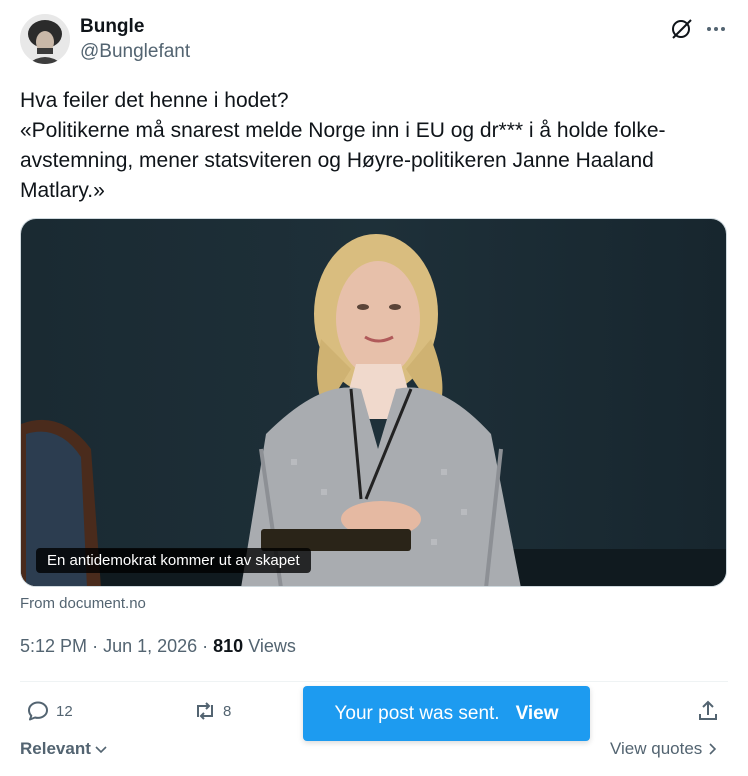  Describe the element at coordinates (101, 750) in the screenshot. I see `chevron-down-icon` at that location.